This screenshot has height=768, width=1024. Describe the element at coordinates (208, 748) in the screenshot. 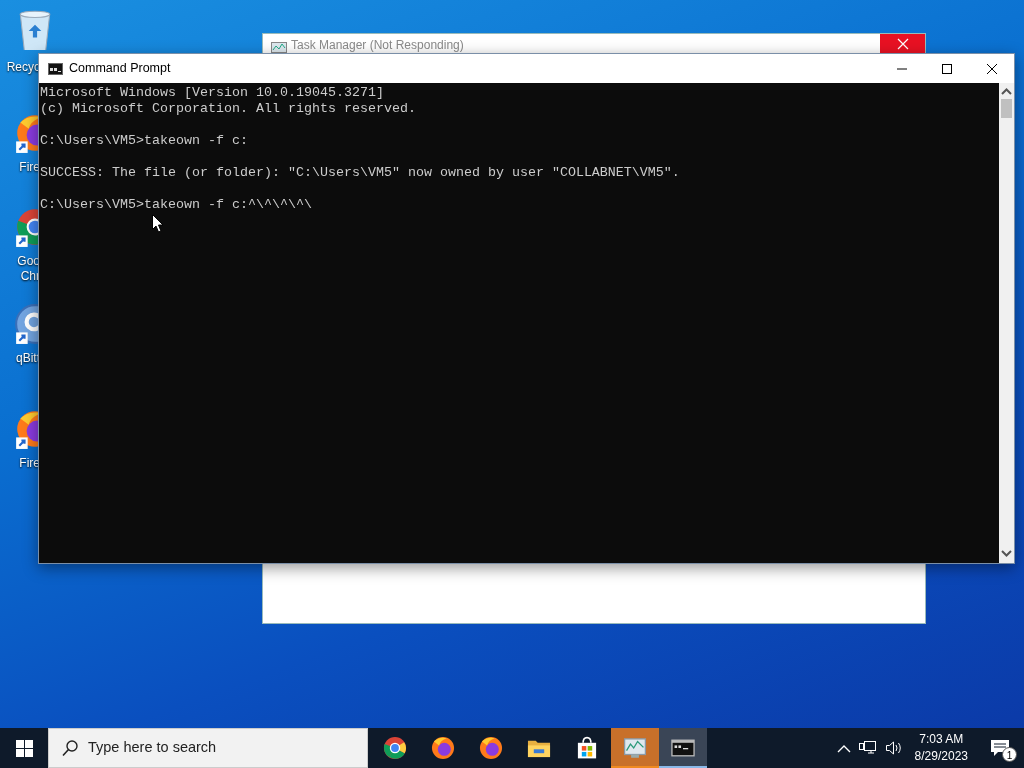

I see `search-field: Type here to search` at that location.